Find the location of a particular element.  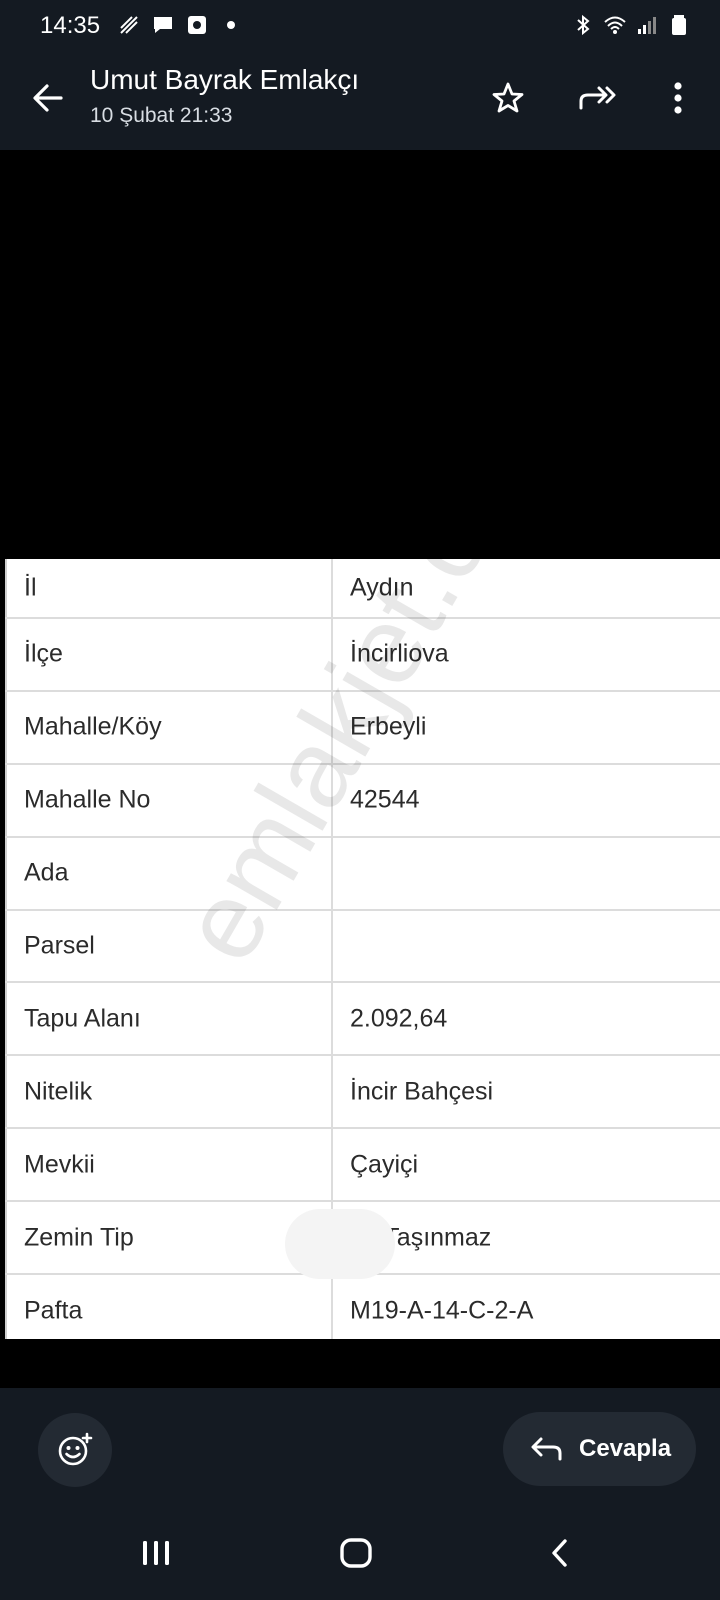

app-bar: Umut Bayrak Emlakçı 10 Şubat 21:33 is located at coordinates (360, 101).